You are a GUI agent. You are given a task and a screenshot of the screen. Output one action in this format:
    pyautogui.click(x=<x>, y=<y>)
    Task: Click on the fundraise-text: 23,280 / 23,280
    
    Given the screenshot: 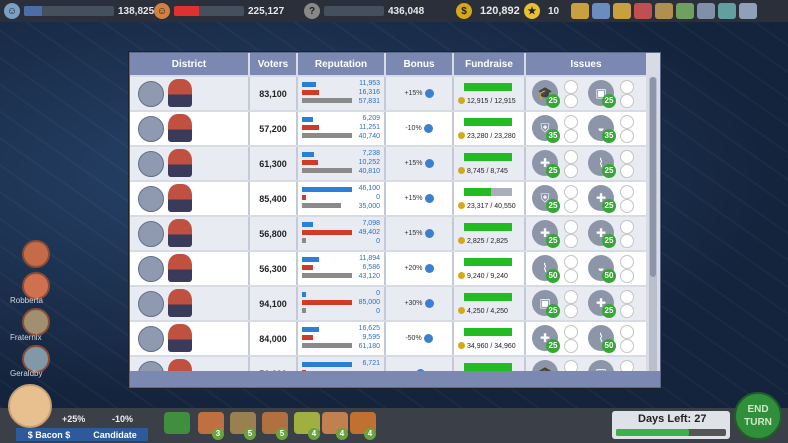 What is the action you would take?
    pyautogui.click(x=487, y=136)
    